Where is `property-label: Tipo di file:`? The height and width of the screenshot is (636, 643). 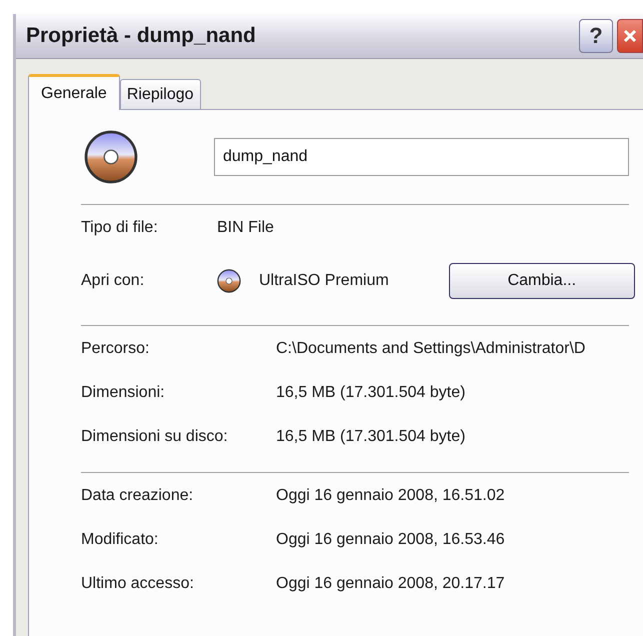 property-label: Tipo di file: is located at coordinates (120, 228).